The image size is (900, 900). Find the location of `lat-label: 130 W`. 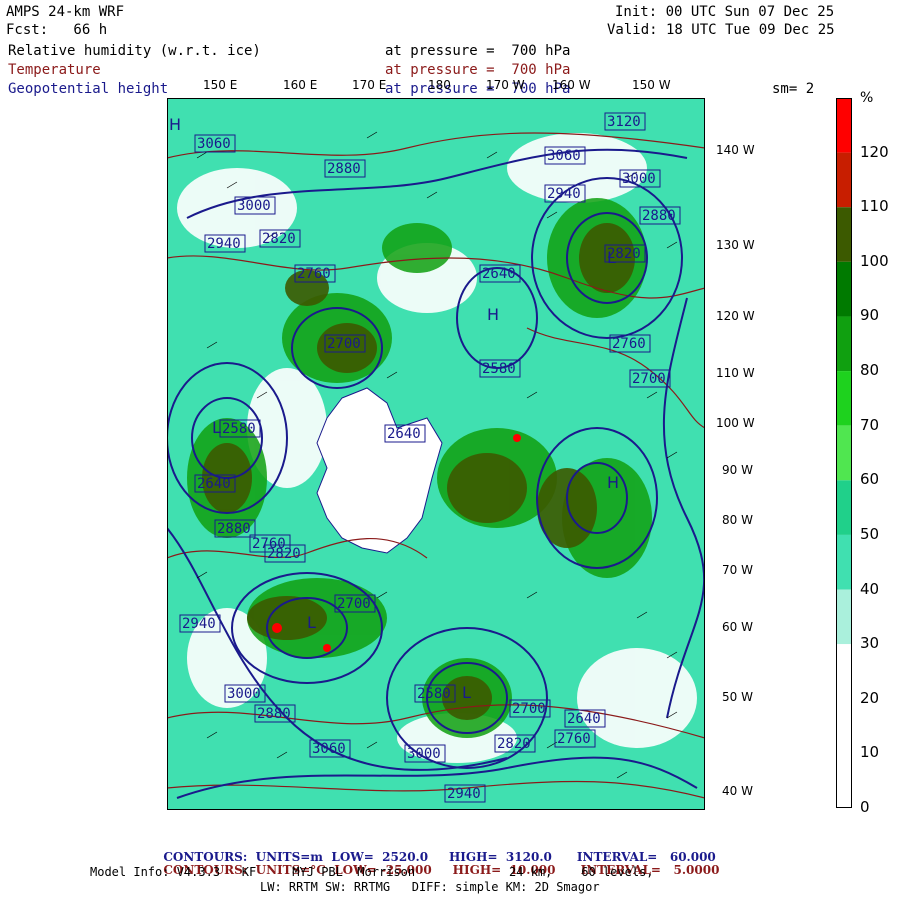

lat-label: 130 W is located at coordinates (735, 245).